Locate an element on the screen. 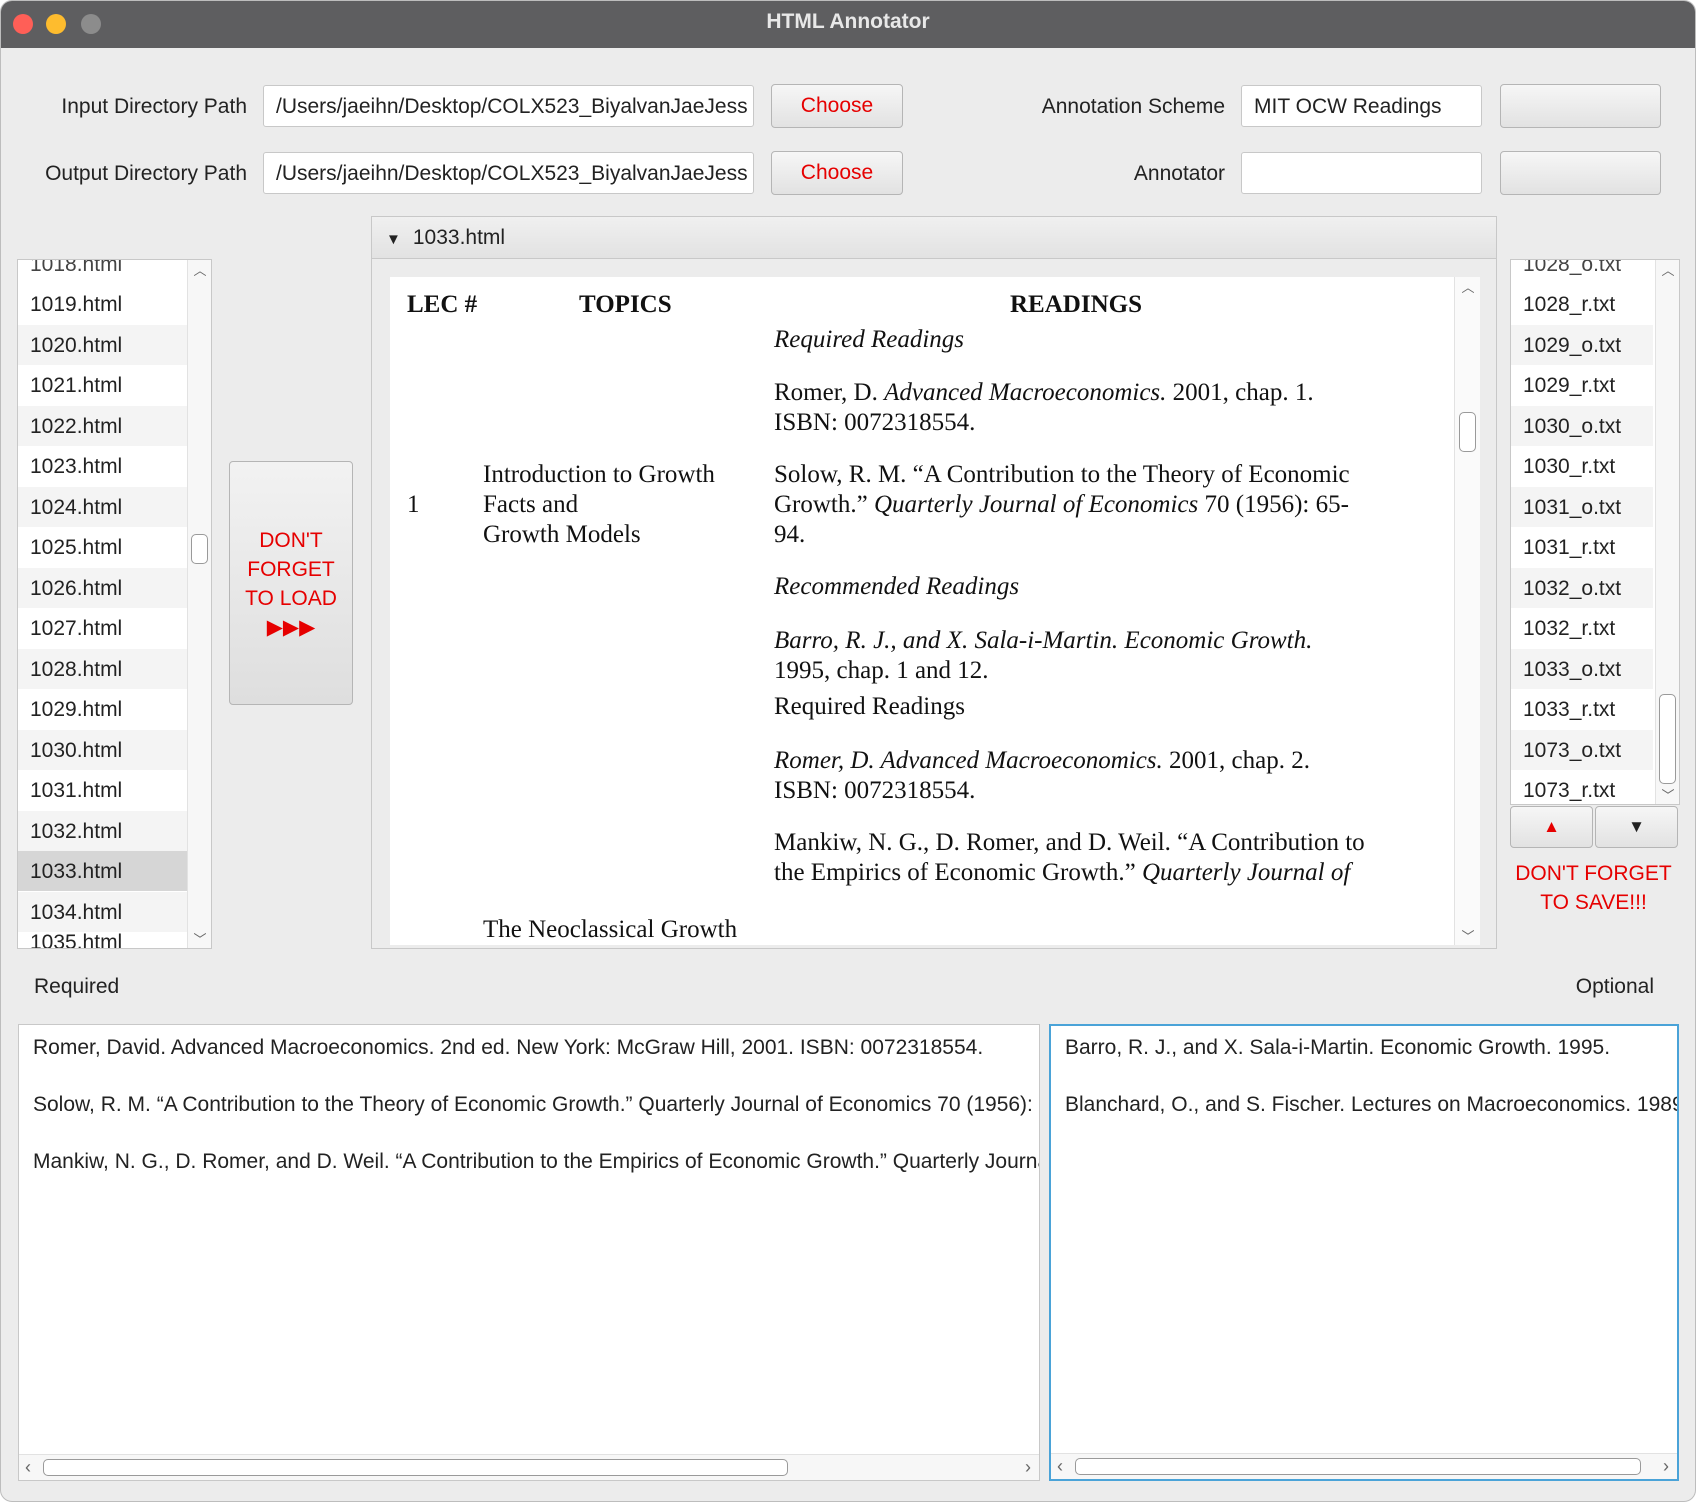  header-readings: READINGS is located at coordinates (1076, 304).